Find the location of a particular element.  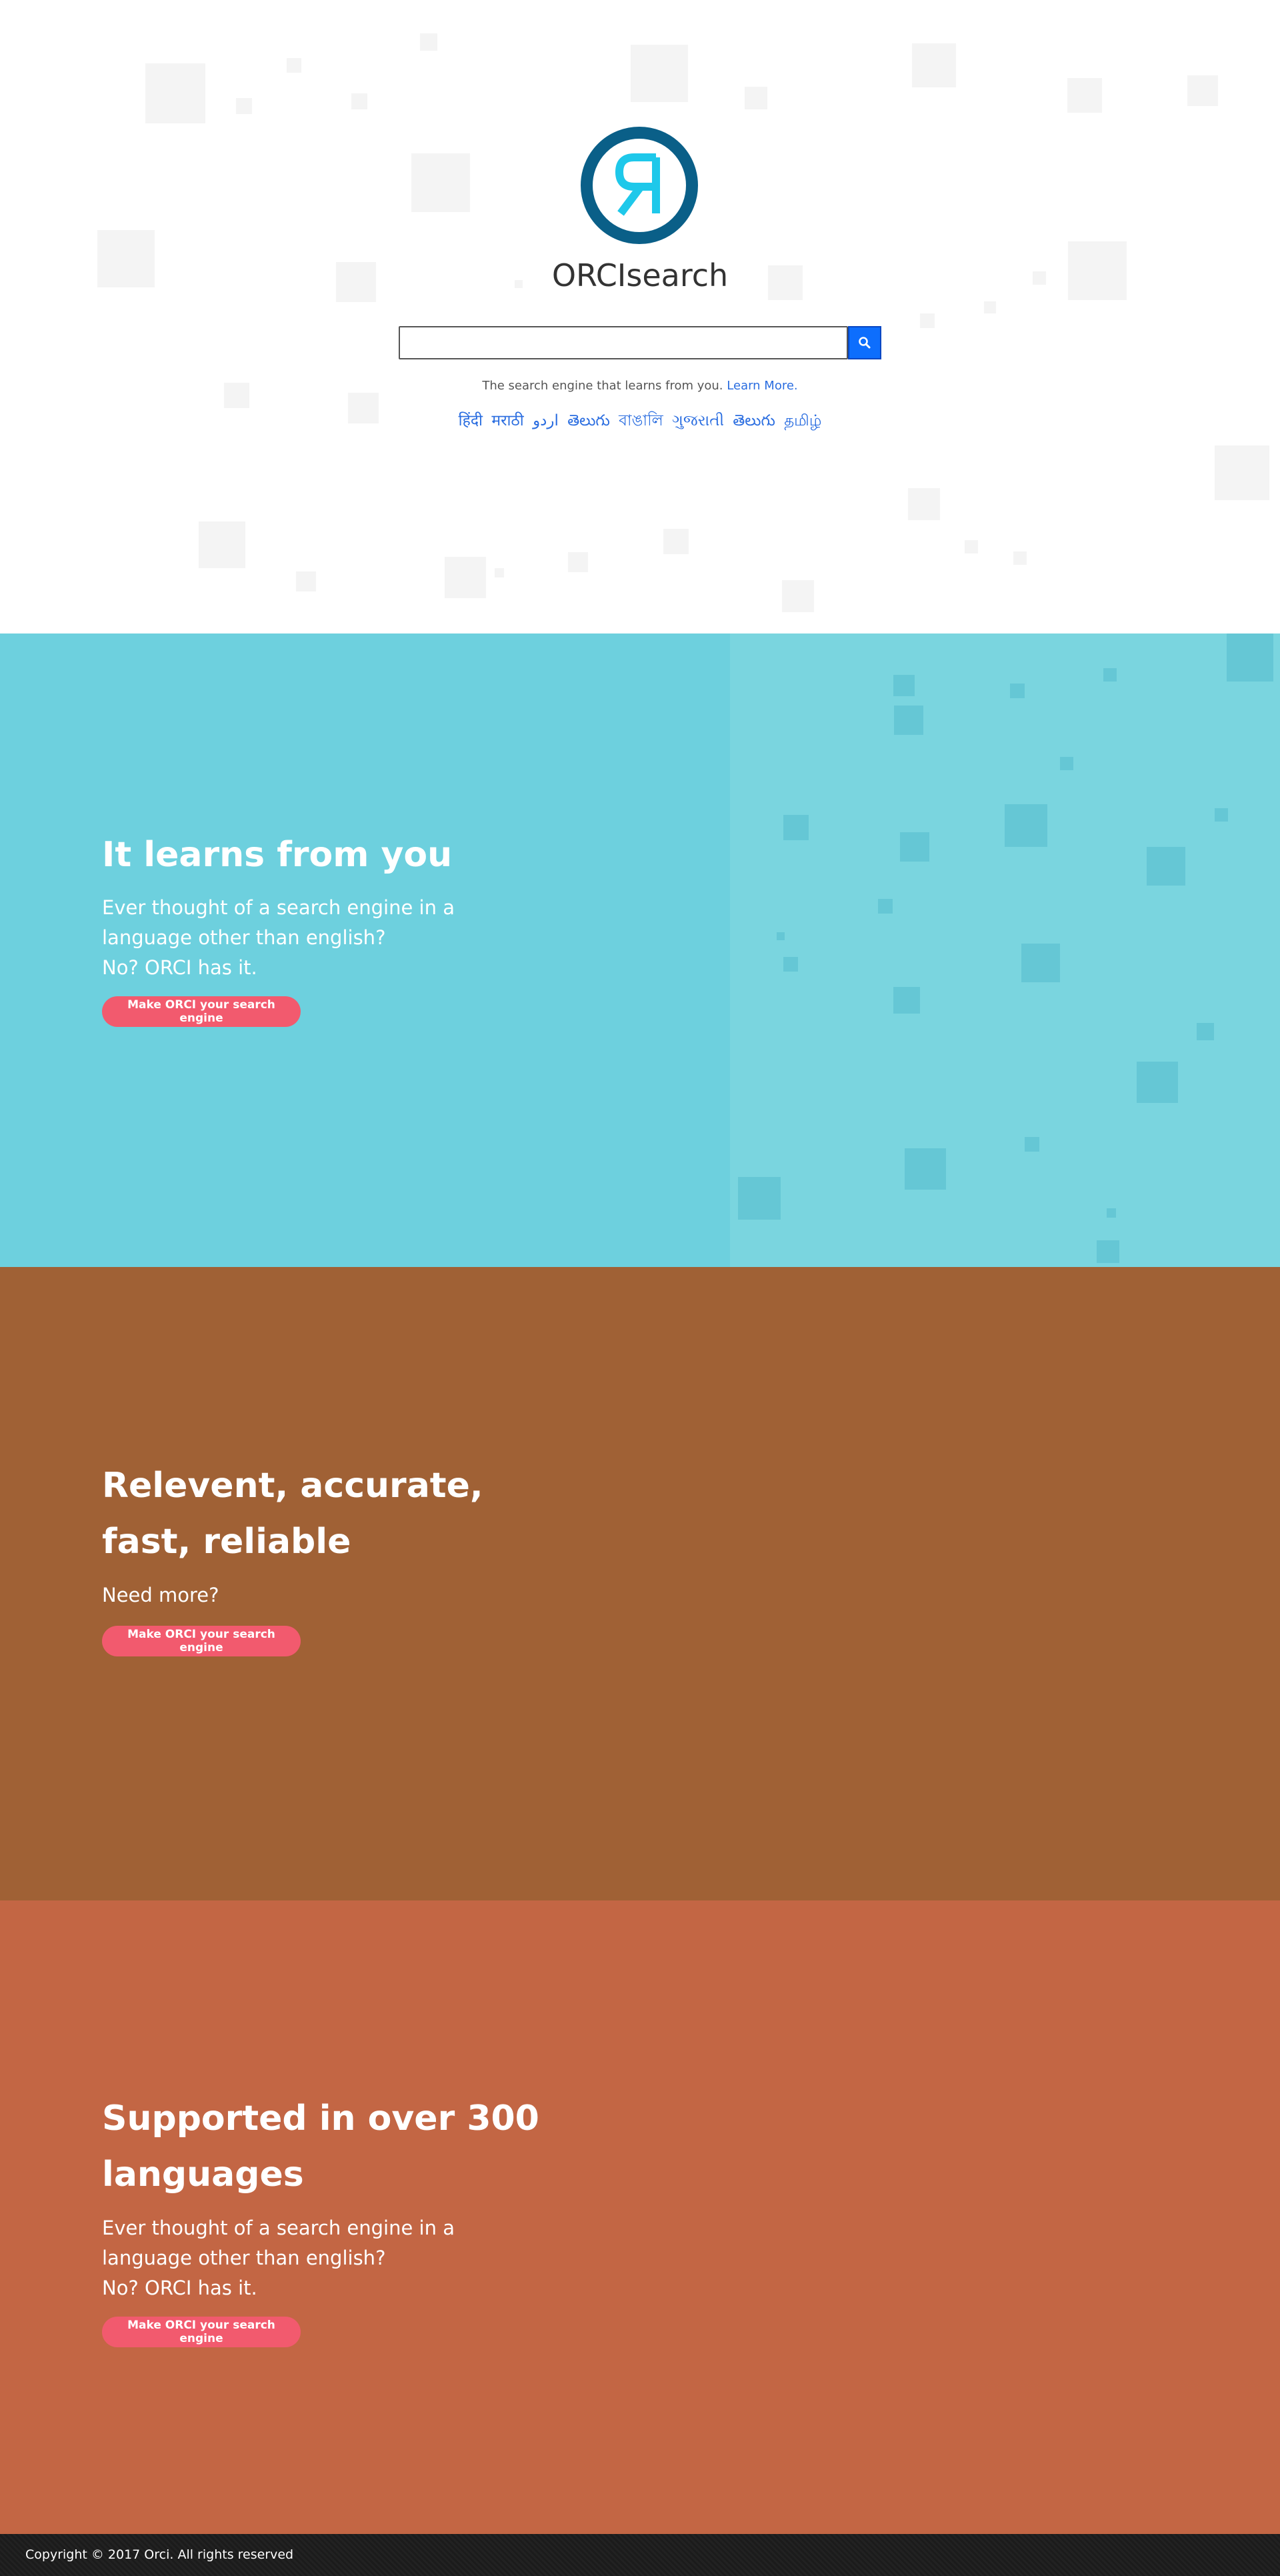

feature-text-line: Need more? is located at coordinates (160, 1595).